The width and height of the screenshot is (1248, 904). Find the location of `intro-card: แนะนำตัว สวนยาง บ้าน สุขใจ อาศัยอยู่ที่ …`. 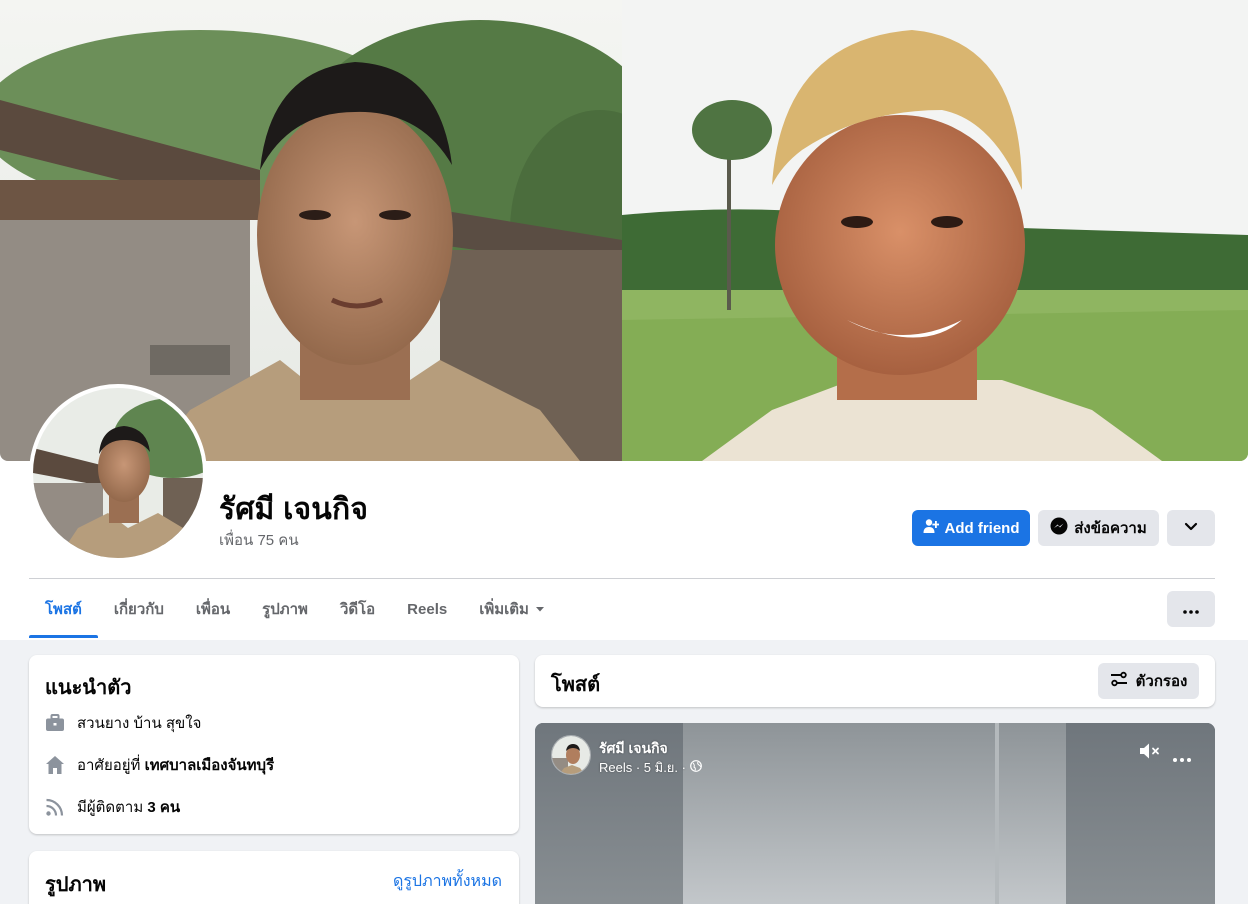

intro-card: แนะนำตัว สวนยาง บ้าน สุขใจ อาศัยอยู่ที่ … is located at coordinates (274, 744).